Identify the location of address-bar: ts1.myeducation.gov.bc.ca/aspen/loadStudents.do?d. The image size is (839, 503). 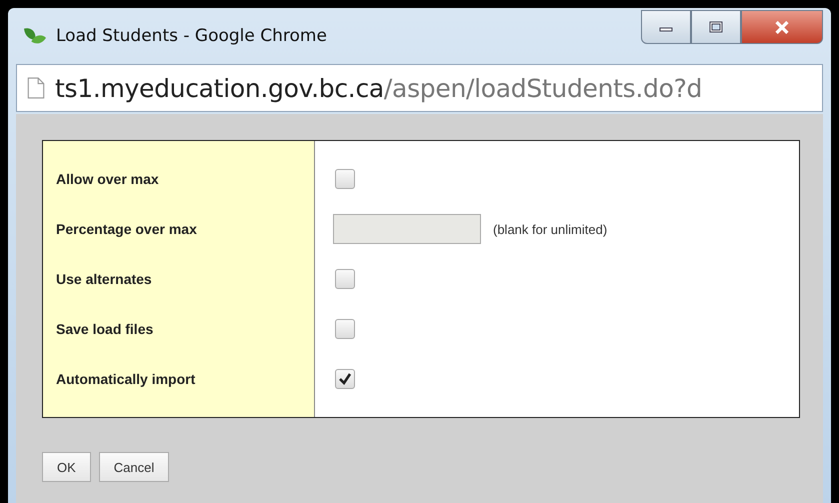
(419, 88).